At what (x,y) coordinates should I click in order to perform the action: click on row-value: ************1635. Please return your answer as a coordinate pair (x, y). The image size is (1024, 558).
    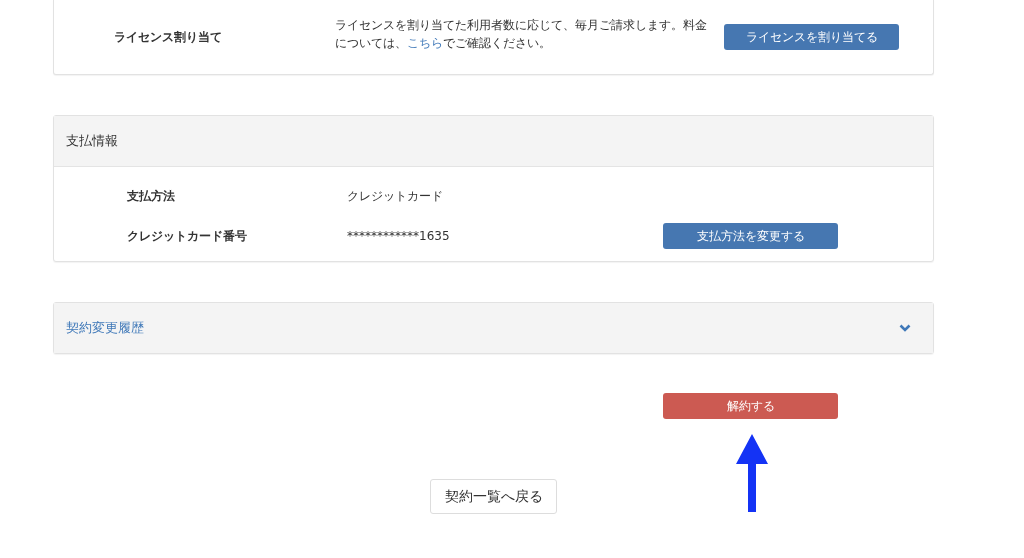
    Looking at the image, I should click on (399, 236).